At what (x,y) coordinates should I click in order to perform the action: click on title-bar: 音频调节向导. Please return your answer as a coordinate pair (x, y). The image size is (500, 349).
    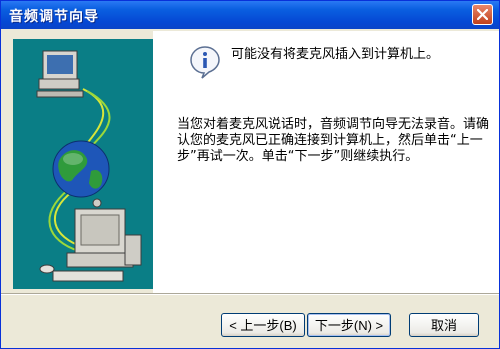
    Looking at the image, I should click on (250, 15).